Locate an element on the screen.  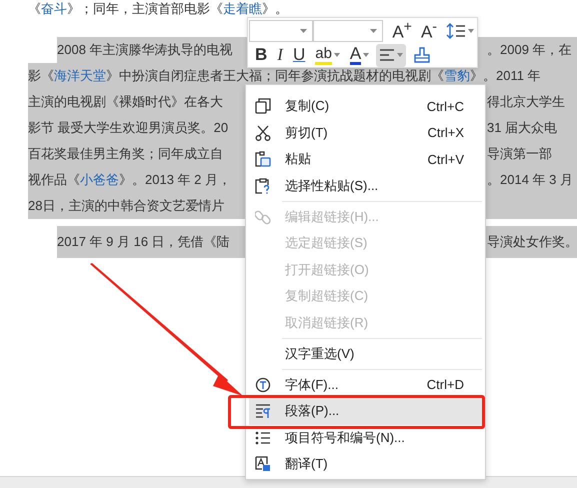
align-button is located at coordinates (391, 55).